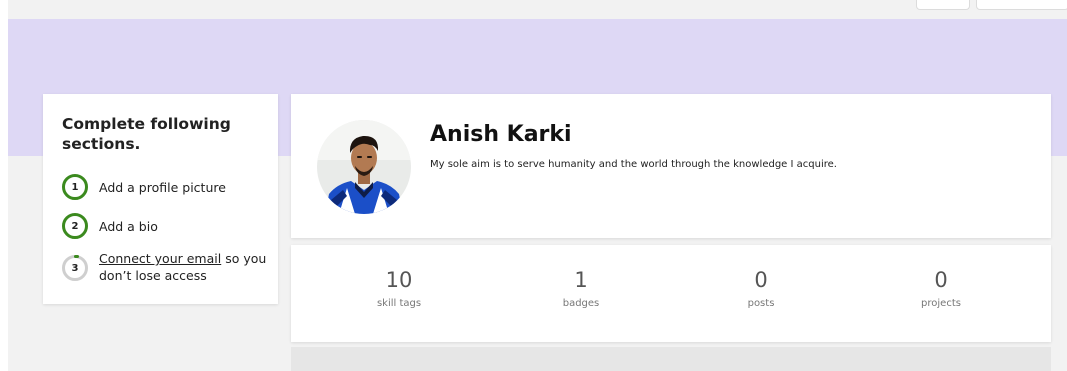 This screenshot has height=371, width=1067. I want to click on stat-label: skill tags, so click(399, 303).